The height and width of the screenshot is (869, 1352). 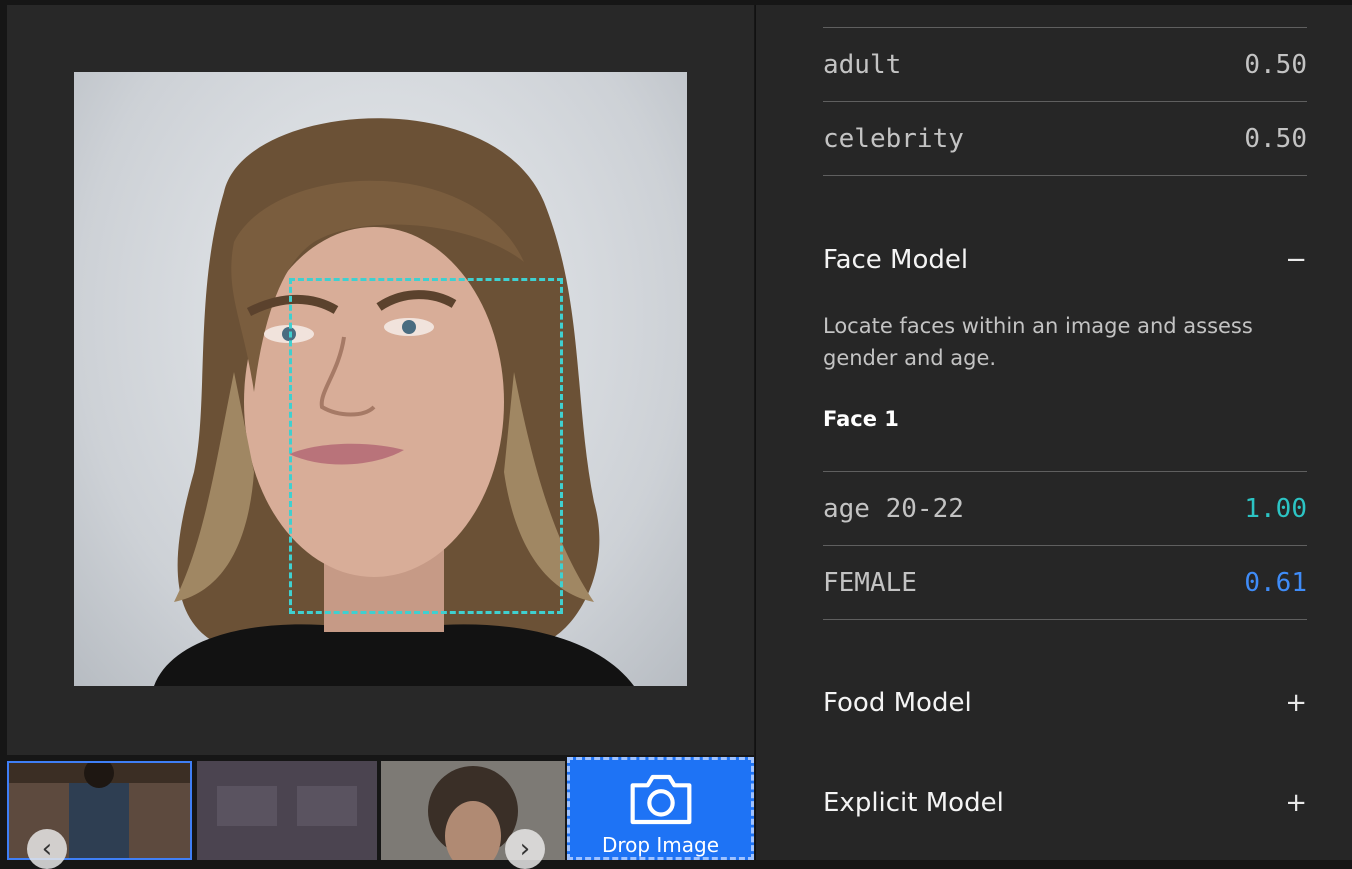 What do you see at coordinates (1275, 508) in the screenshot?
I see `face-attribute-score: 1.00` at bounding box center [1275, 508].